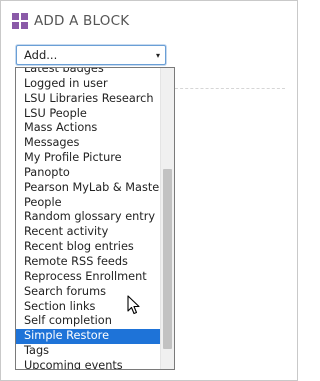  I want to click on block-title: ADD A BLOCK, so click(82, 21).